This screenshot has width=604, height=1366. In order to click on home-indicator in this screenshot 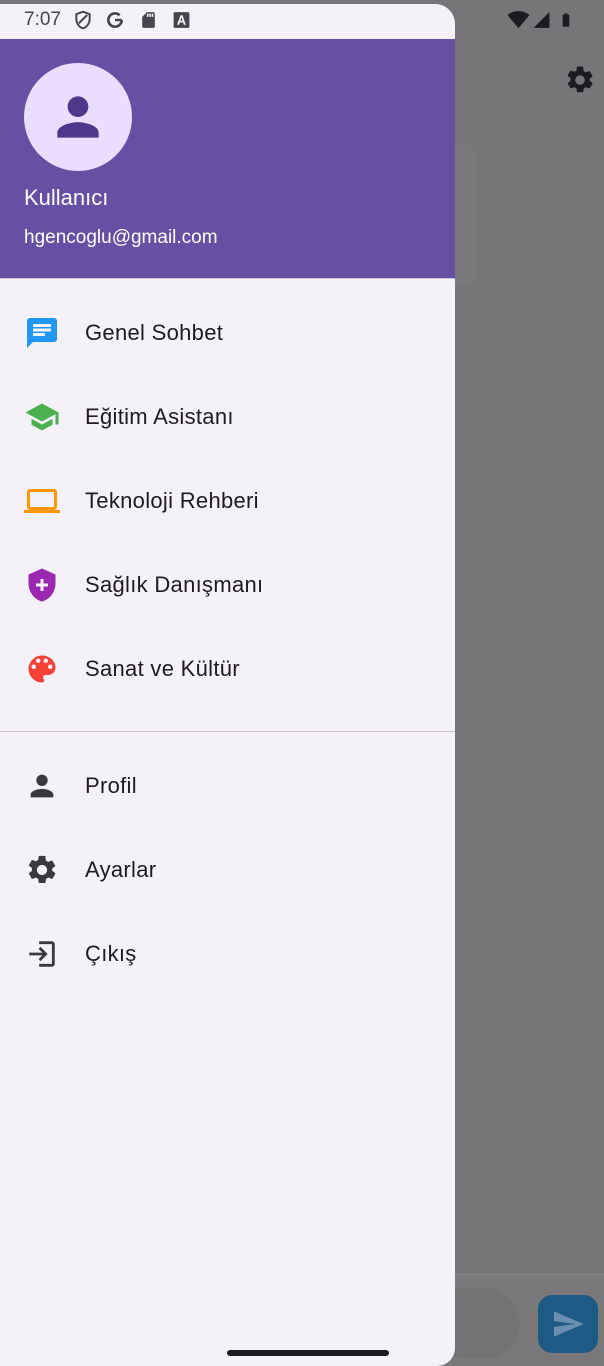, I will do `click(308, 1353)`.